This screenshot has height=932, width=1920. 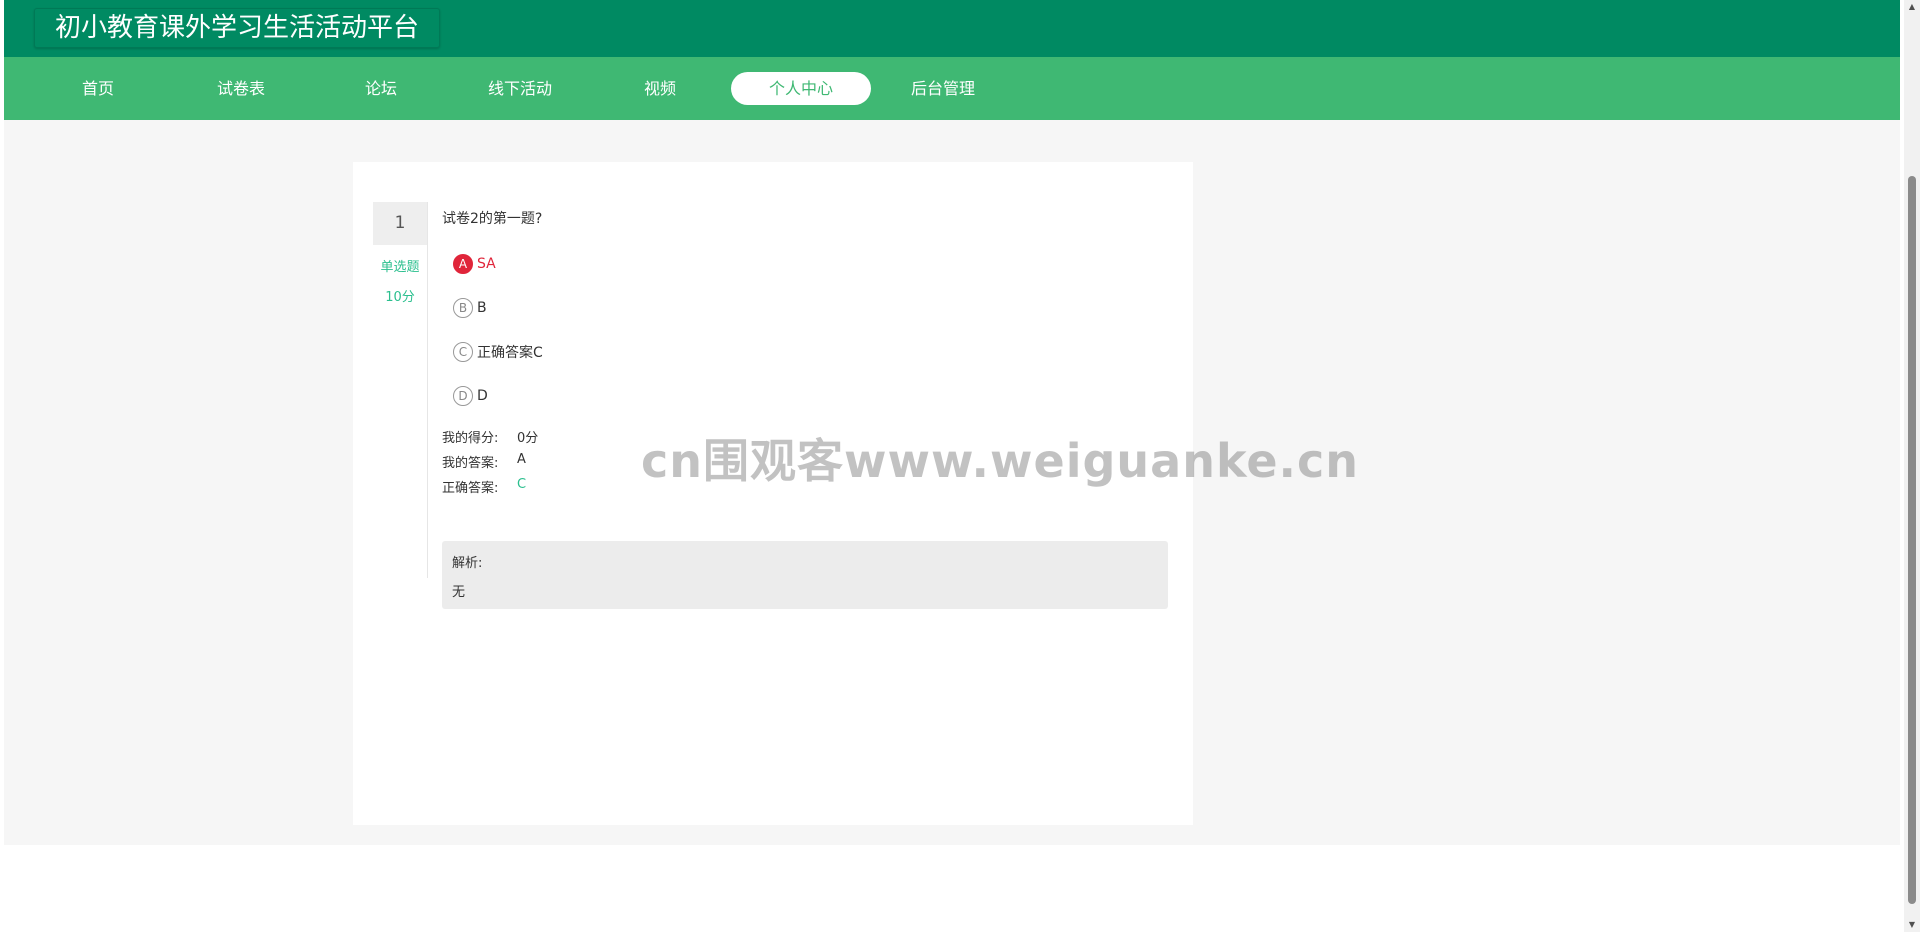 What do you see at coordinates (801, 88) in the screenshot?
I see `nav-item-personal-center: 个人中心` at bounding box center [801, 88].